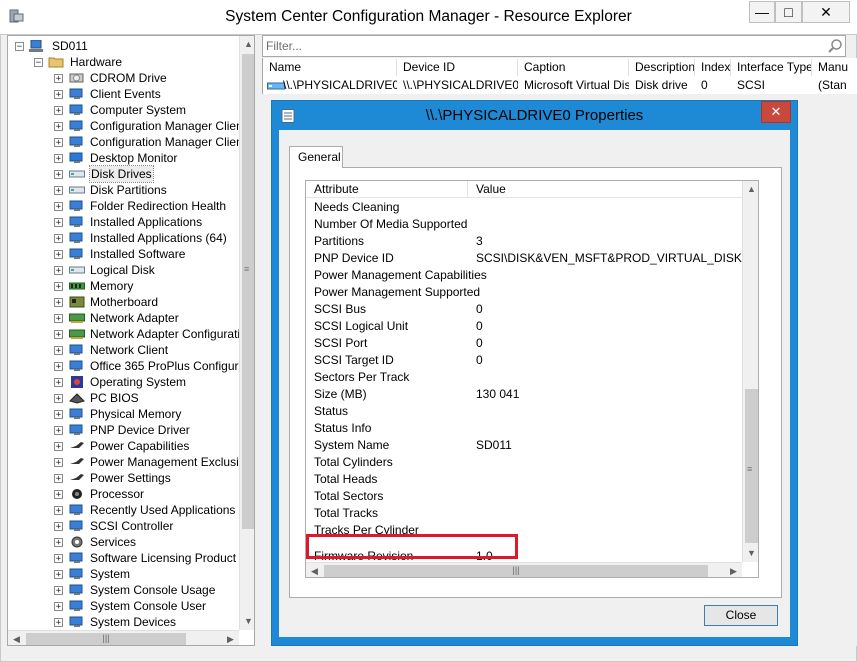 This screenshot has width=857, height=662. I want to click on tree-item-recently-used-applications: + Recently Used Applications, so click(123, 510).